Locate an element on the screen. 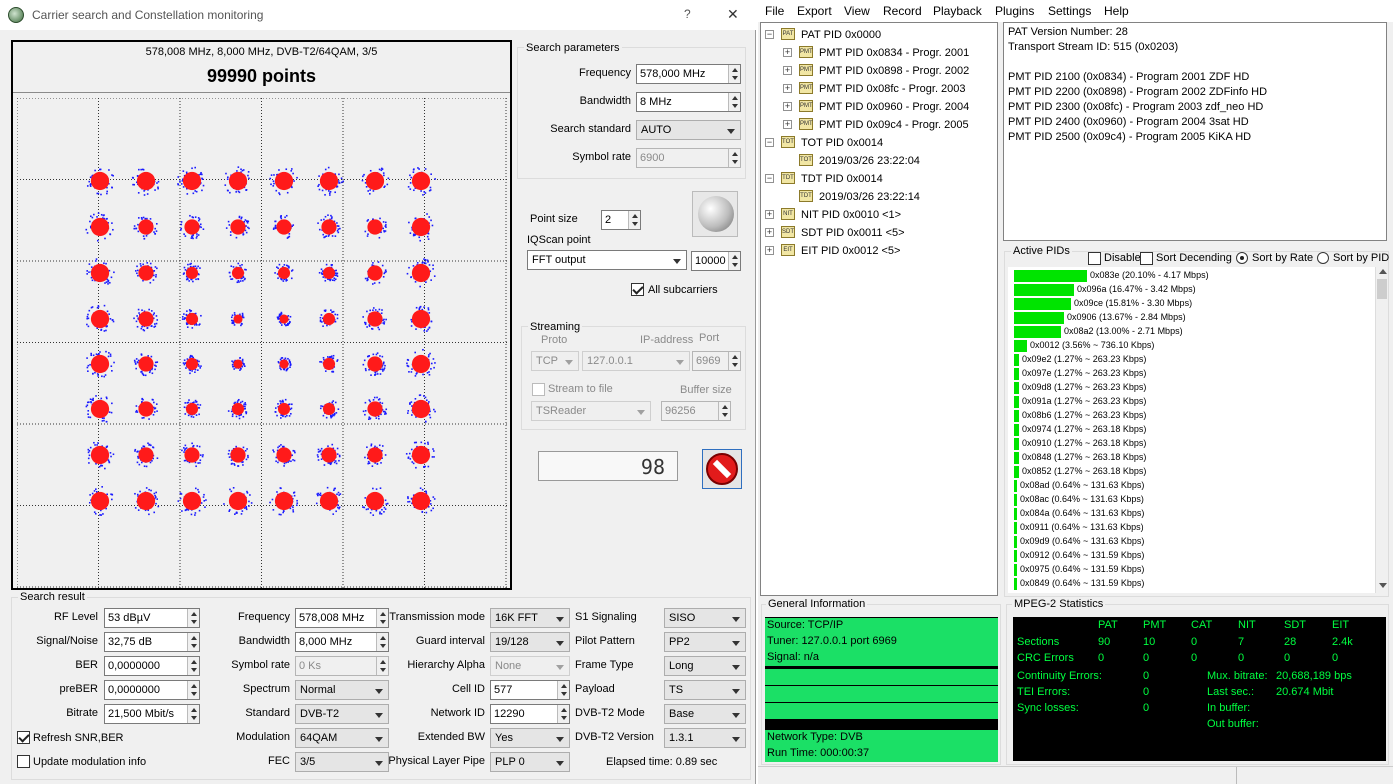 The image size is (1393, 784). pid-row: 0x0974 (1.27% ~ 263.18 Kbps) is located at coordinates (1191, 430).